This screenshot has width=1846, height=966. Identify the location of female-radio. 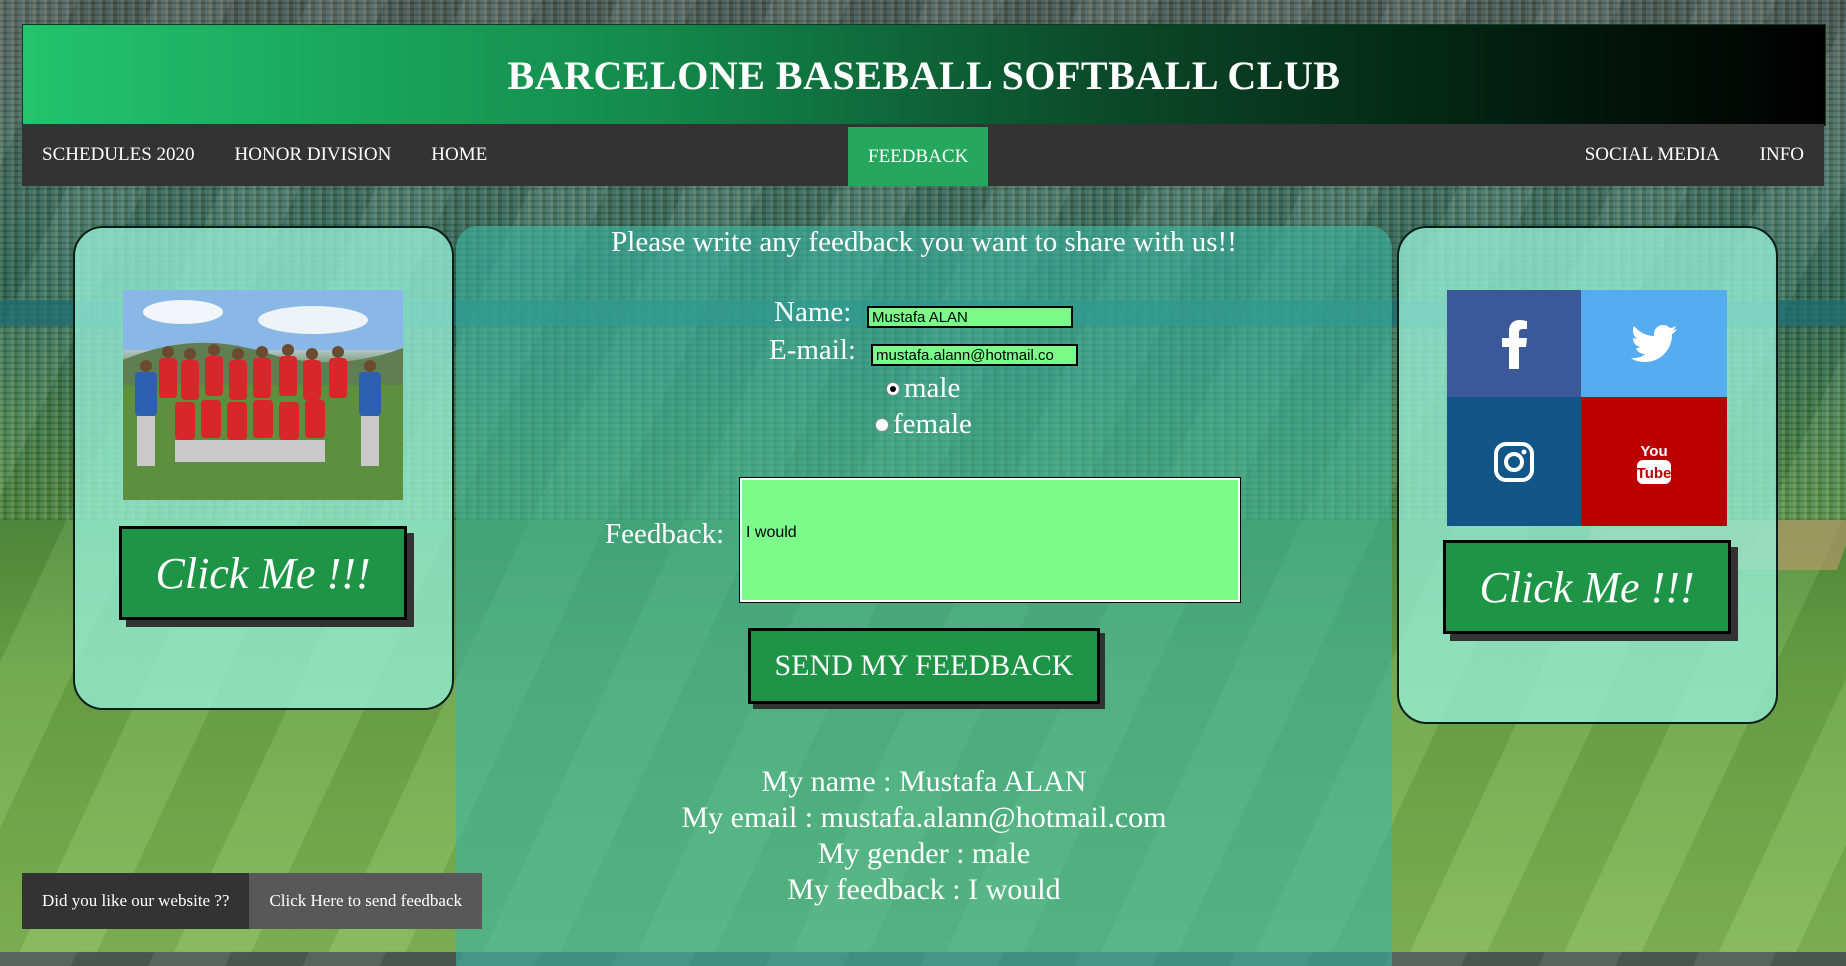
(882, 424).